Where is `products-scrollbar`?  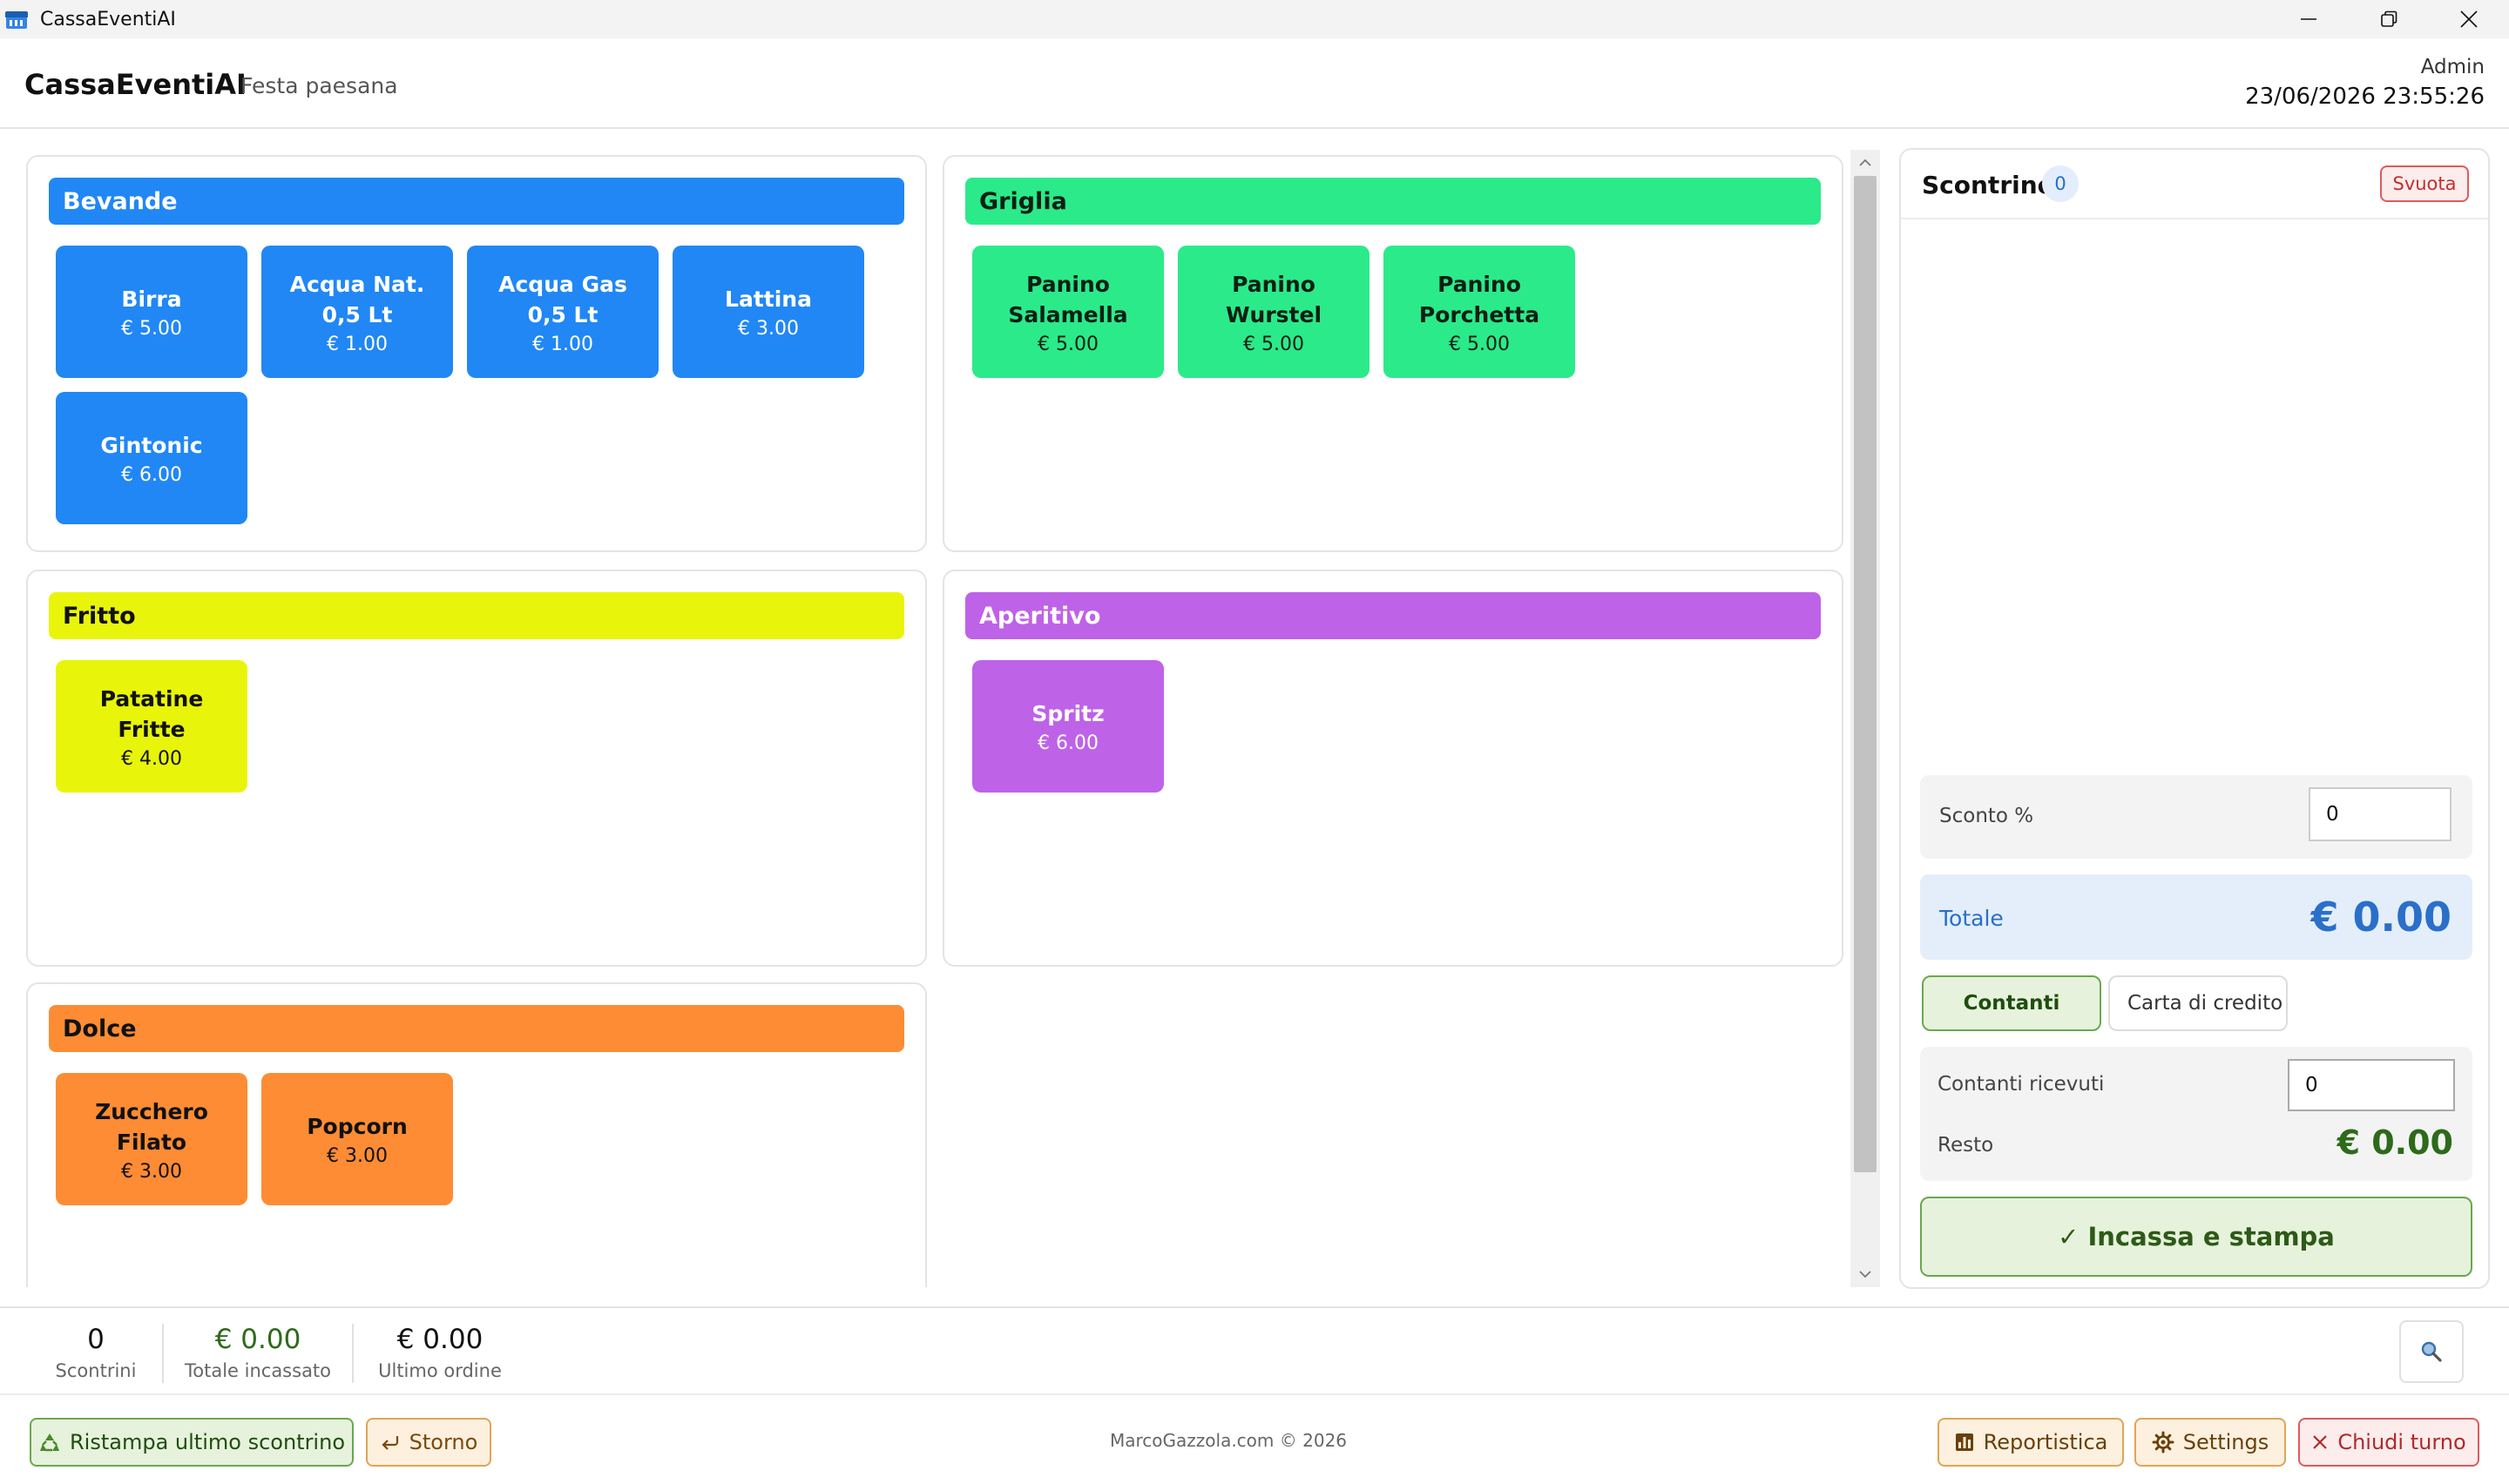
products-scrollbar is located at coordinates (1865, 719).